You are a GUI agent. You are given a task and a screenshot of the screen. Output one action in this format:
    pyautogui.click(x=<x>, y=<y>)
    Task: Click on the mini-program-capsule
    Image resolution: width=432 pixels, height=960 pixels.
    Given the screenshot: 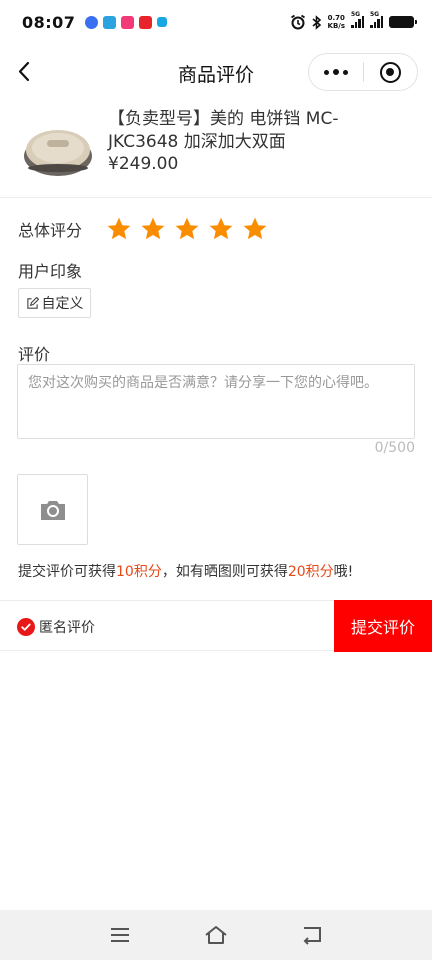 What is the action you would take?
    pyautogui.click(x=363, y=72)
    